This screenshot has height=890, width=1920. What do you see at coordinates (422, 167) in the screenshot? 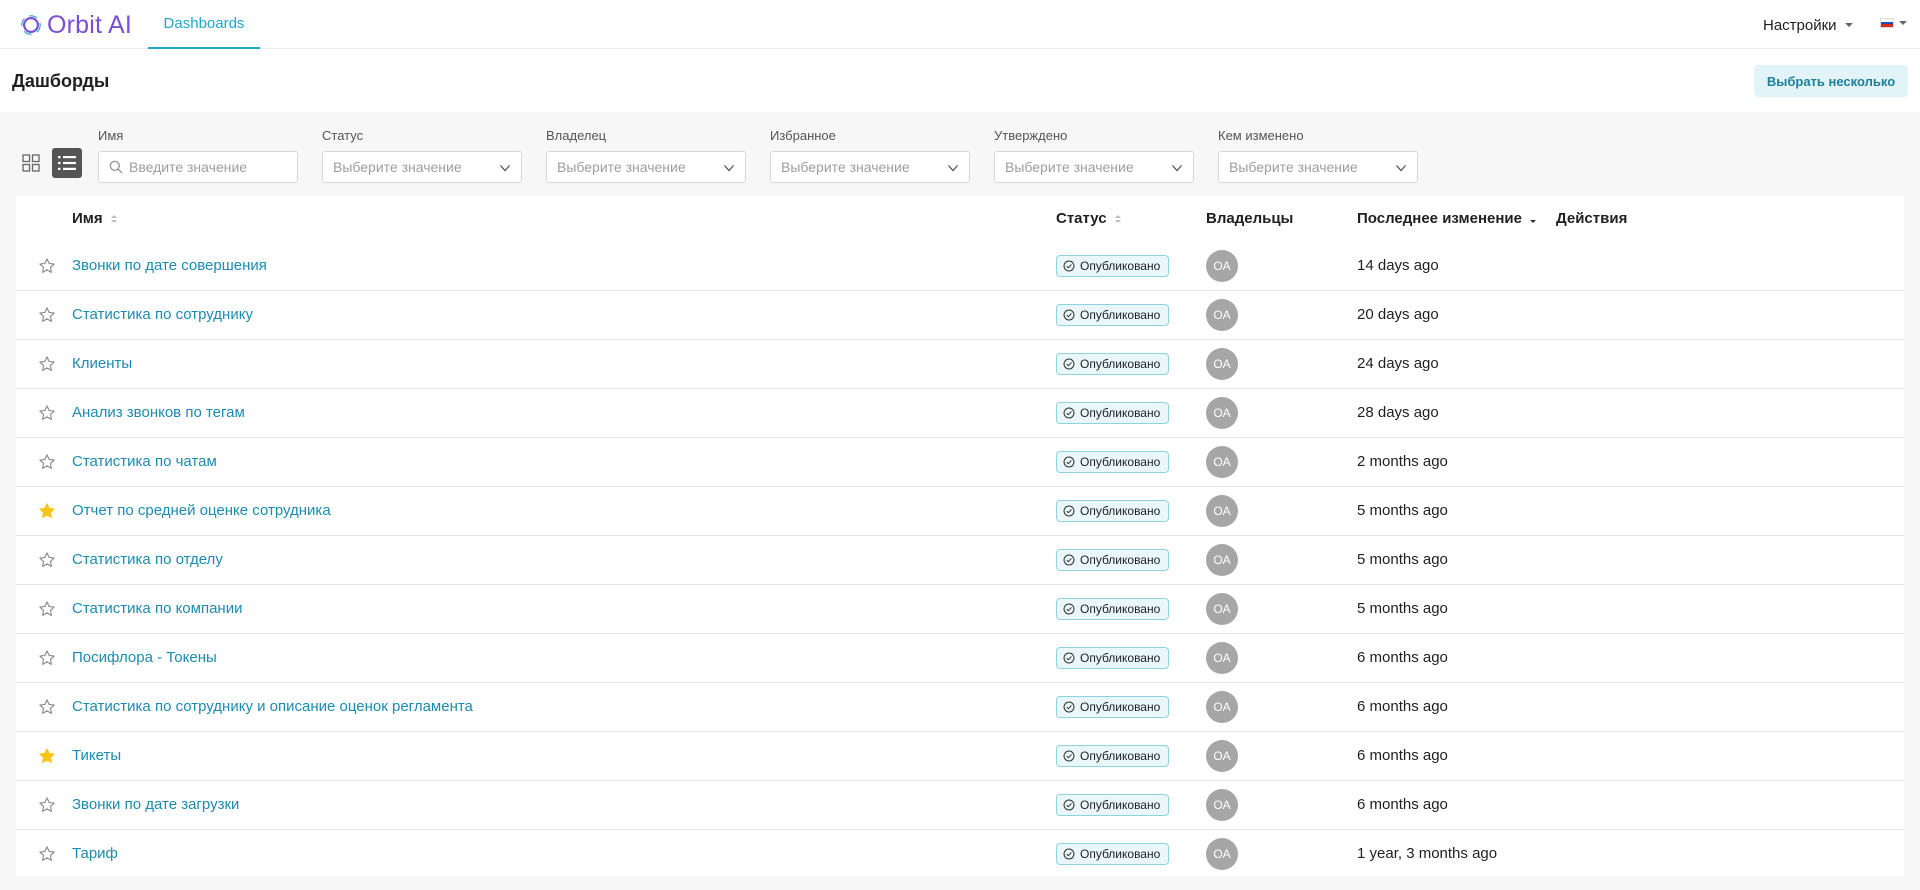
I see `status-select: Выберите значение` at bounding box center [422, 167].